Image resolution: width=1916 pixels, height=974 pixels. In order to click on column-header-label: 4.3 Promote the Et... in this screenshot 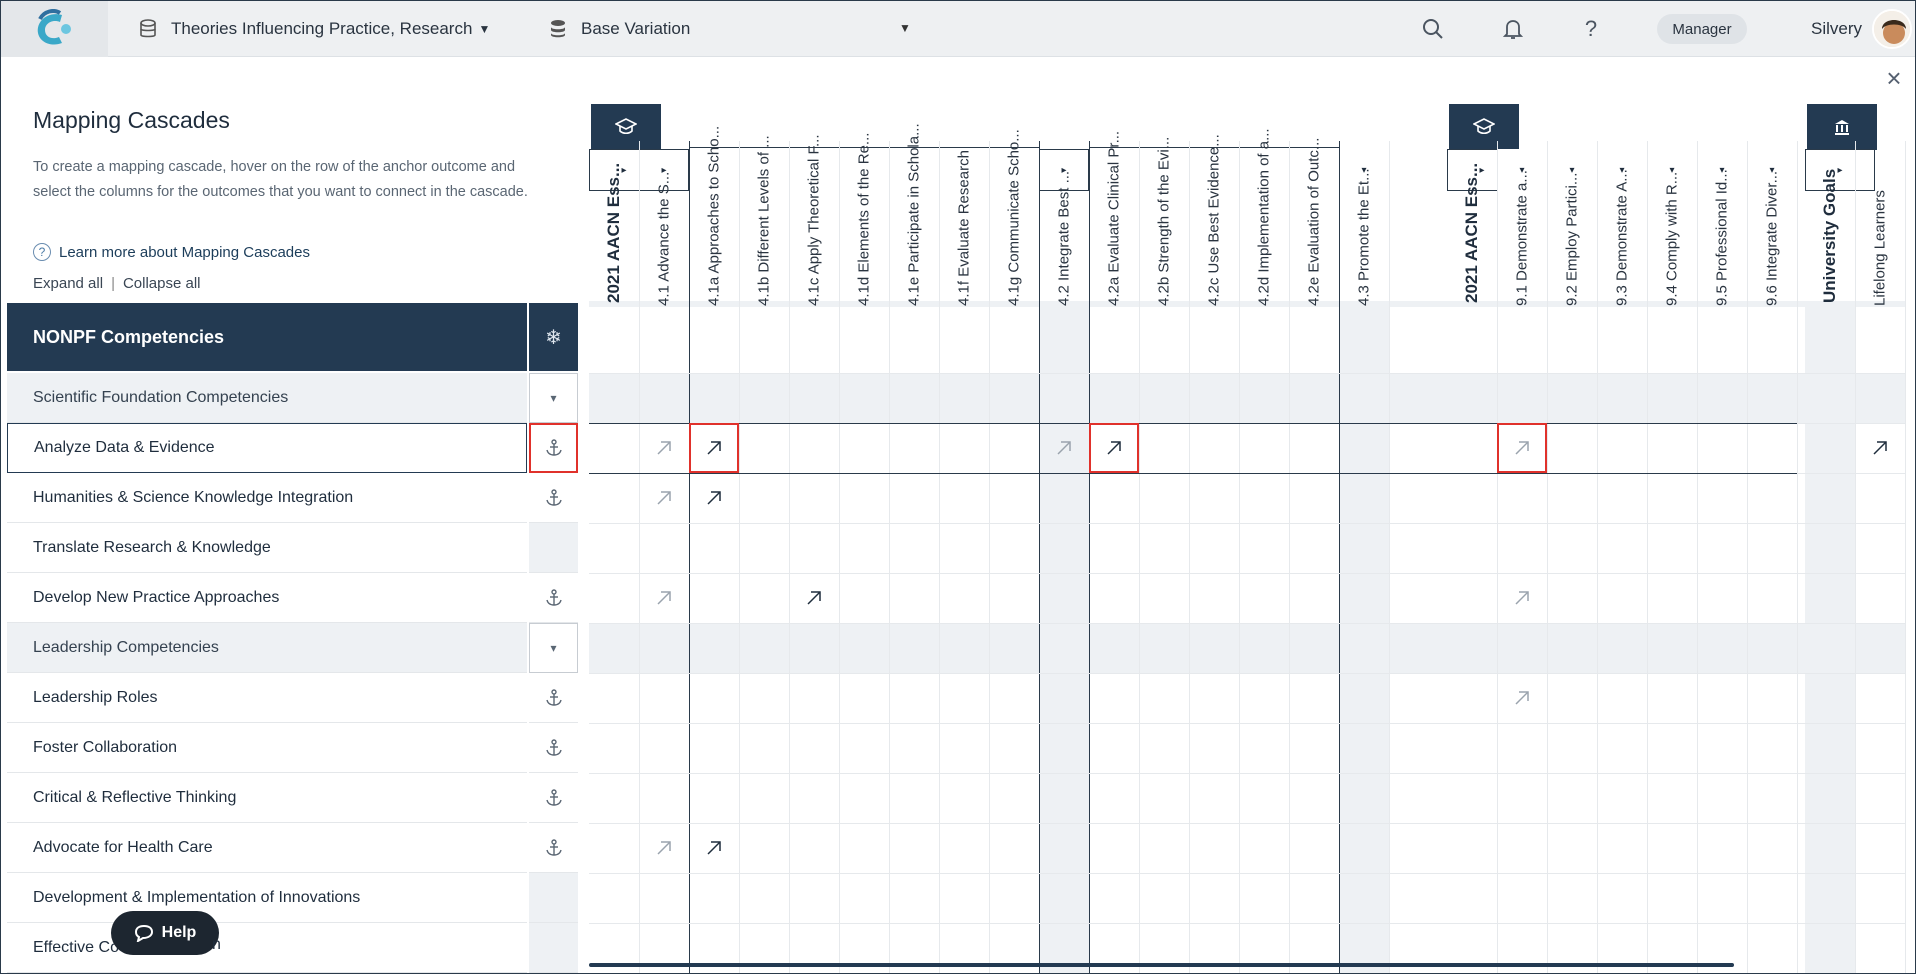, I will do `click(1364, 237)`.